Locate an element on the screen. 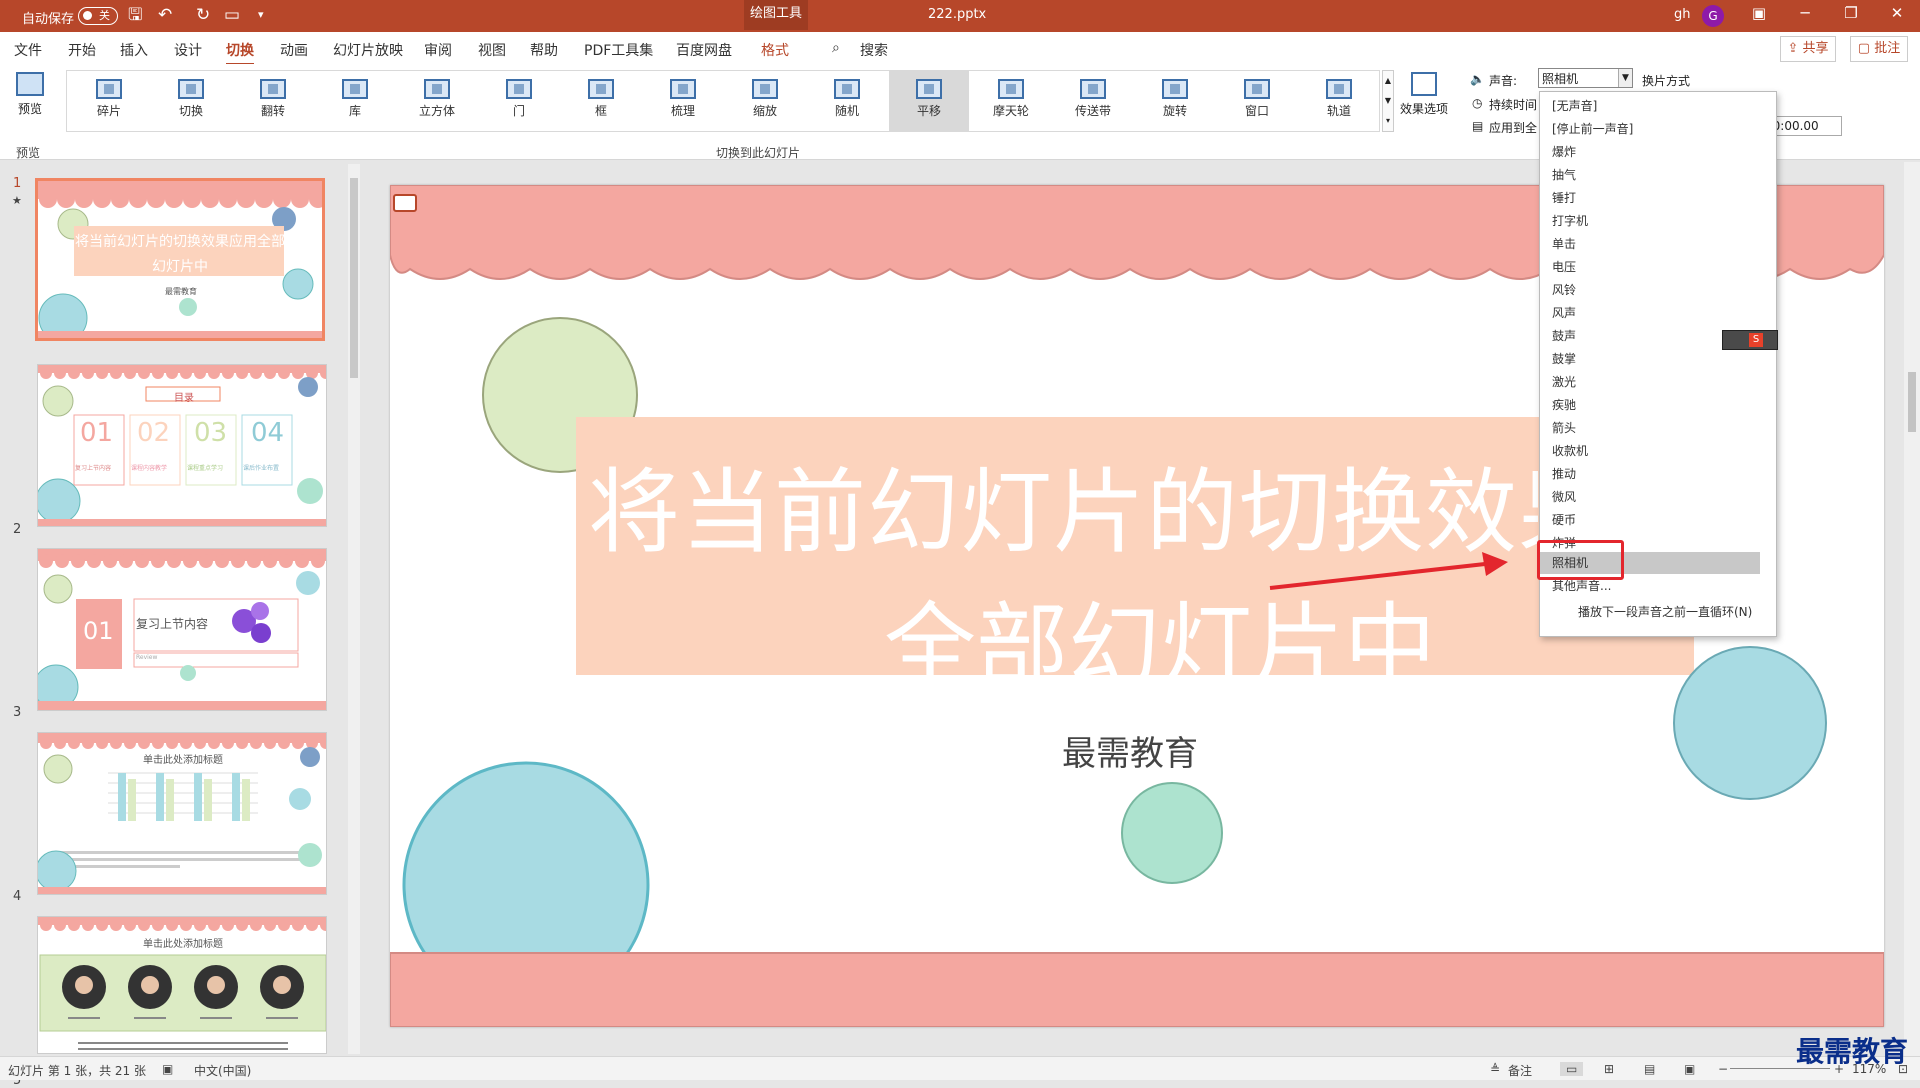 The height and width of the screenshot is (1088, 1920). menu-slideshow: 幻灯片放映 is located at coordinates (368, 50).